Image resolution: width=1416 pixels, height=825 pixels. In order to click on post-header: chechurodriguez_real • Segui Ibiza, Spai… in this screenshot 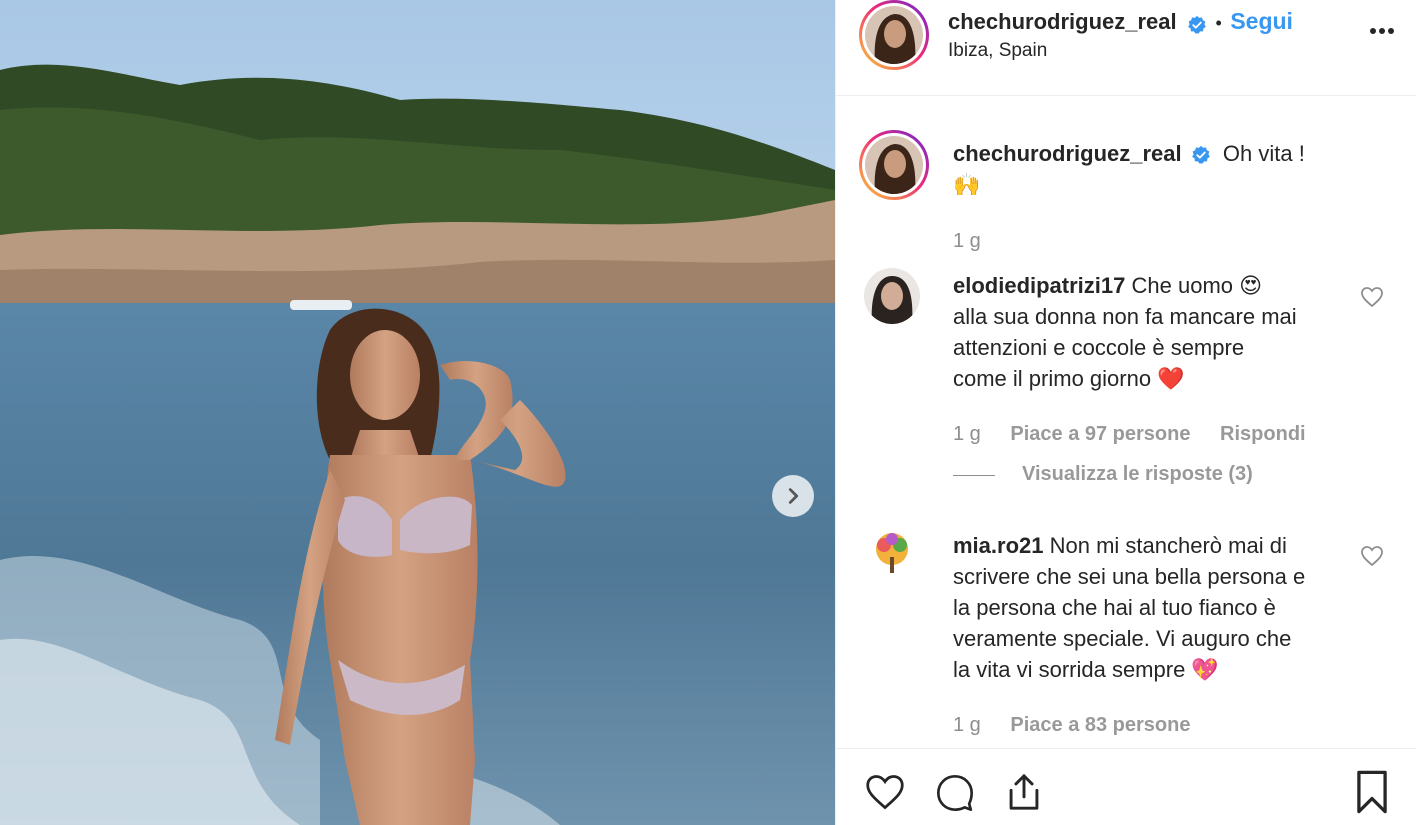, I will do `click(1126, 48)`.